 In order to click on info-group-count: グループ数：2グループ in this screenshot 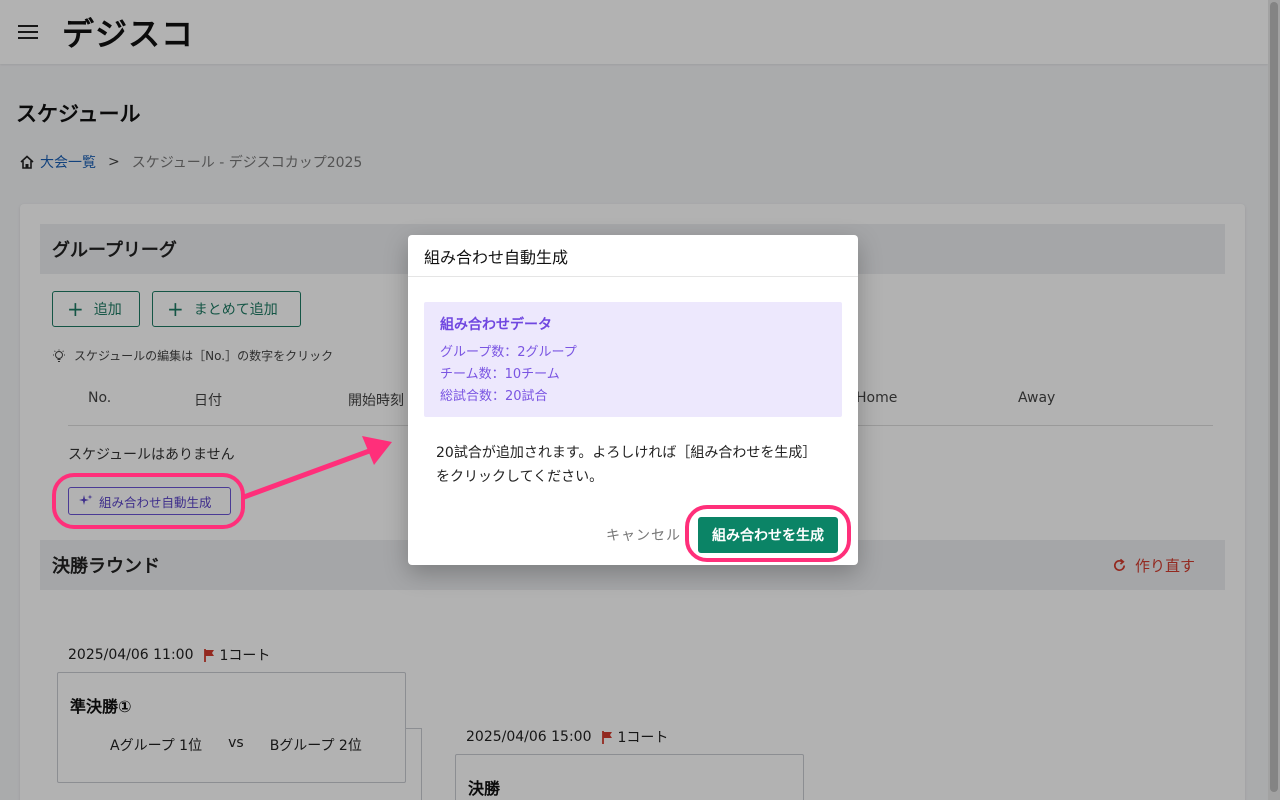, I will do `click(508, 352)`.